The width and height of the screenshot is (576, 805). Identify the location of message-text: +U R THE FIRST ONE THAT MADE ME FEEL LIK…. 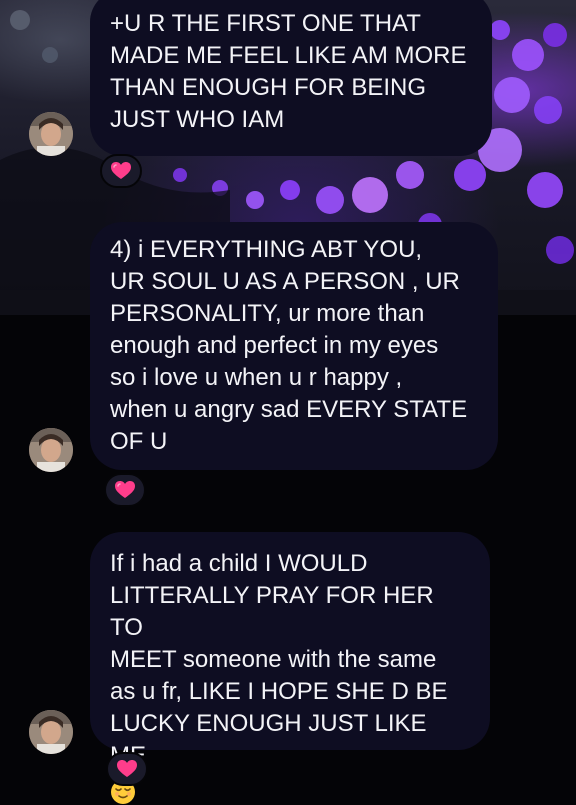
(288, 71).